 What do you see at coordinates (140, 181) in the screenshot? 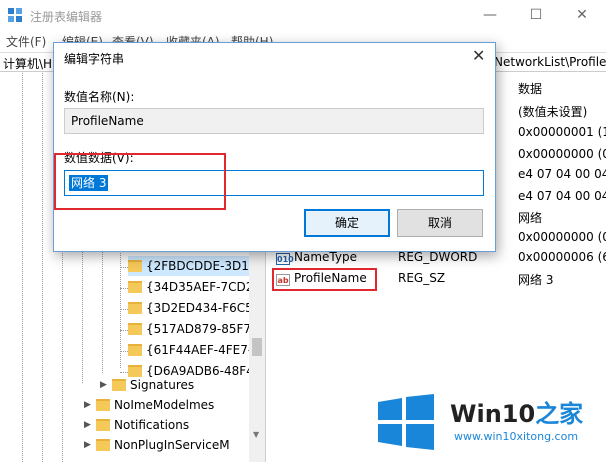
I see `highlight-box-value-data` at bounding box center [140, 181].